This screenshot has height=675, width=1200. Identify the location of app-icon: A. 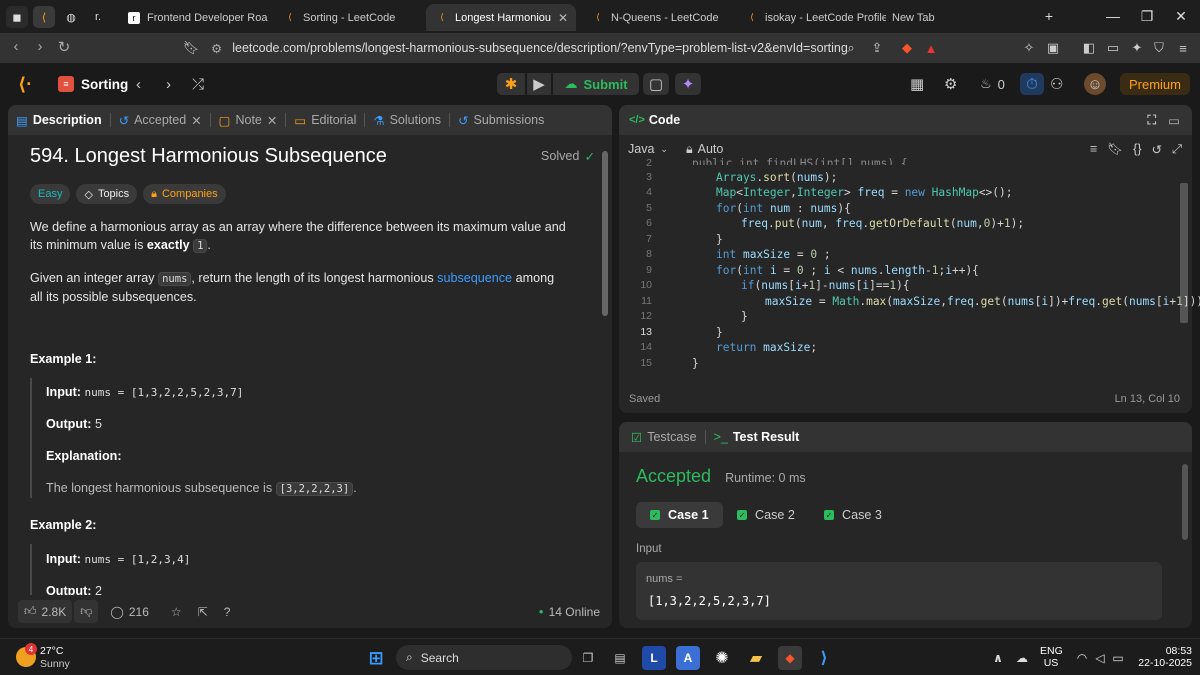
(688, 658).